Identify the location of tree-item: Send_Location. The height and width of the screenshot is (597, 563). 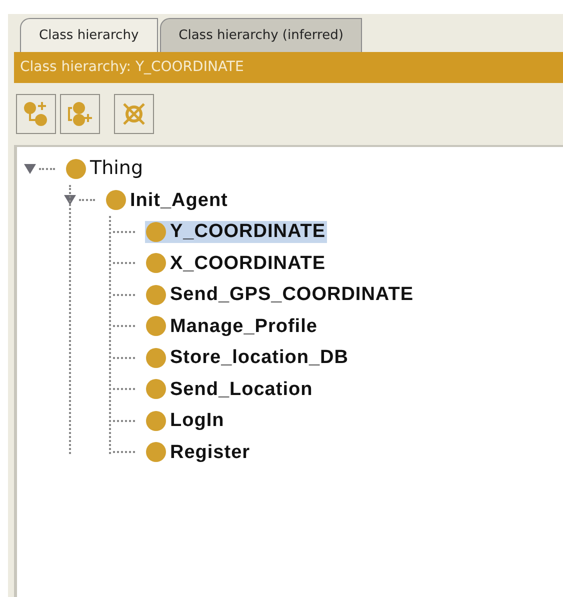
(229, 389).